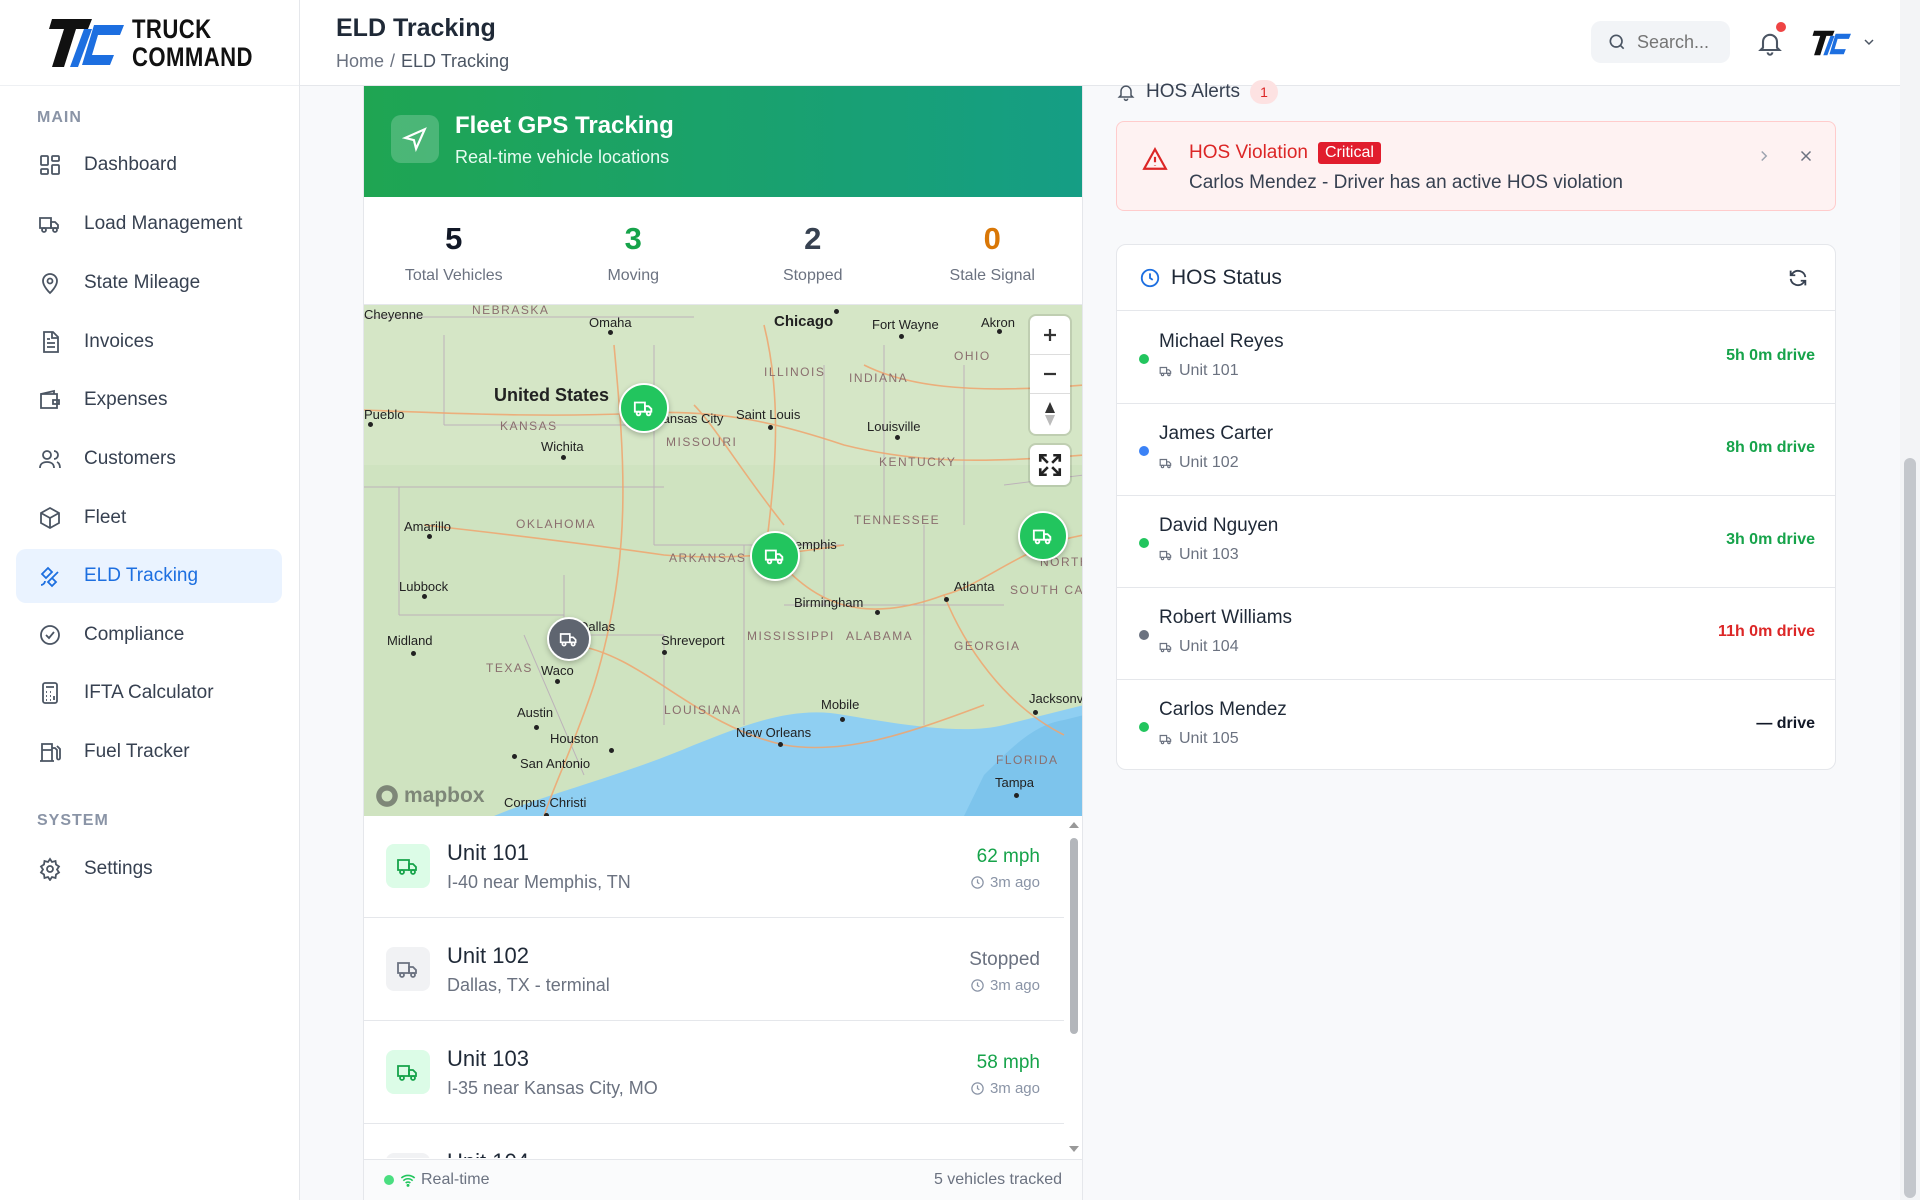 The height and width of the screenshot is (1200, 1920). Describe the element at coordinates (714, 1141) in the screenshot. I see `vehicle-row: Unit 104` at that location.